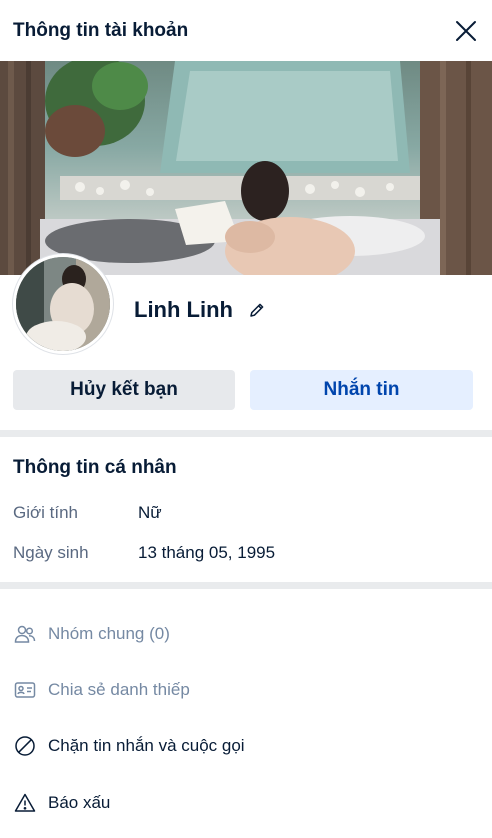 This screenshot has width=492, height=838. What do you see at coordinates (183, 309) in the screenshot?
I see `profile-name: Linh Linh` at bounding box center [183, 309].